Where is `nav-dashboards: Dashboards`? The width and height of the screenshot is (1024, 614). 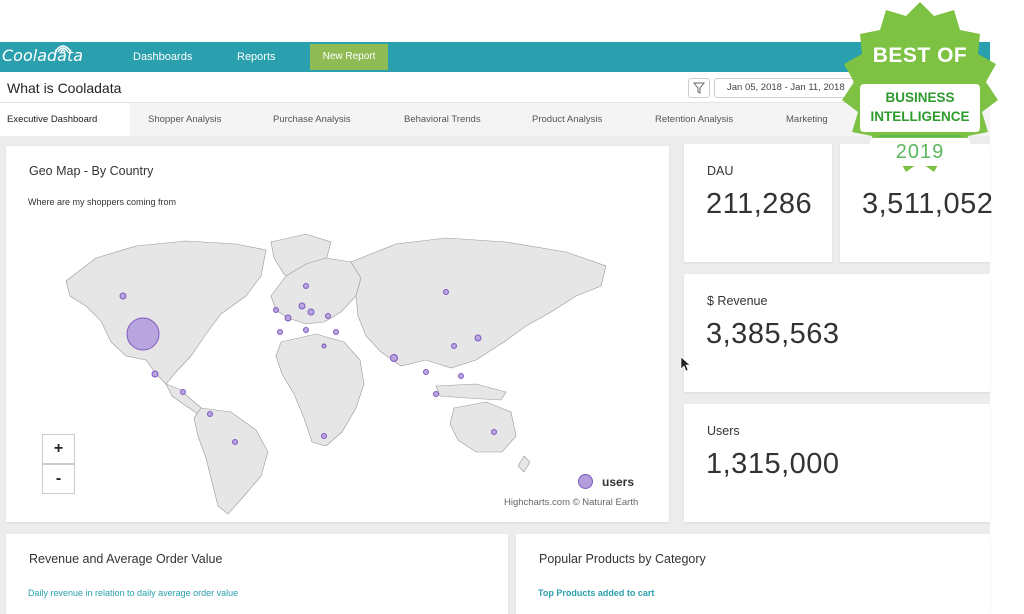 nav-dashboards: Dashboards is located at coordinates (162, 57).